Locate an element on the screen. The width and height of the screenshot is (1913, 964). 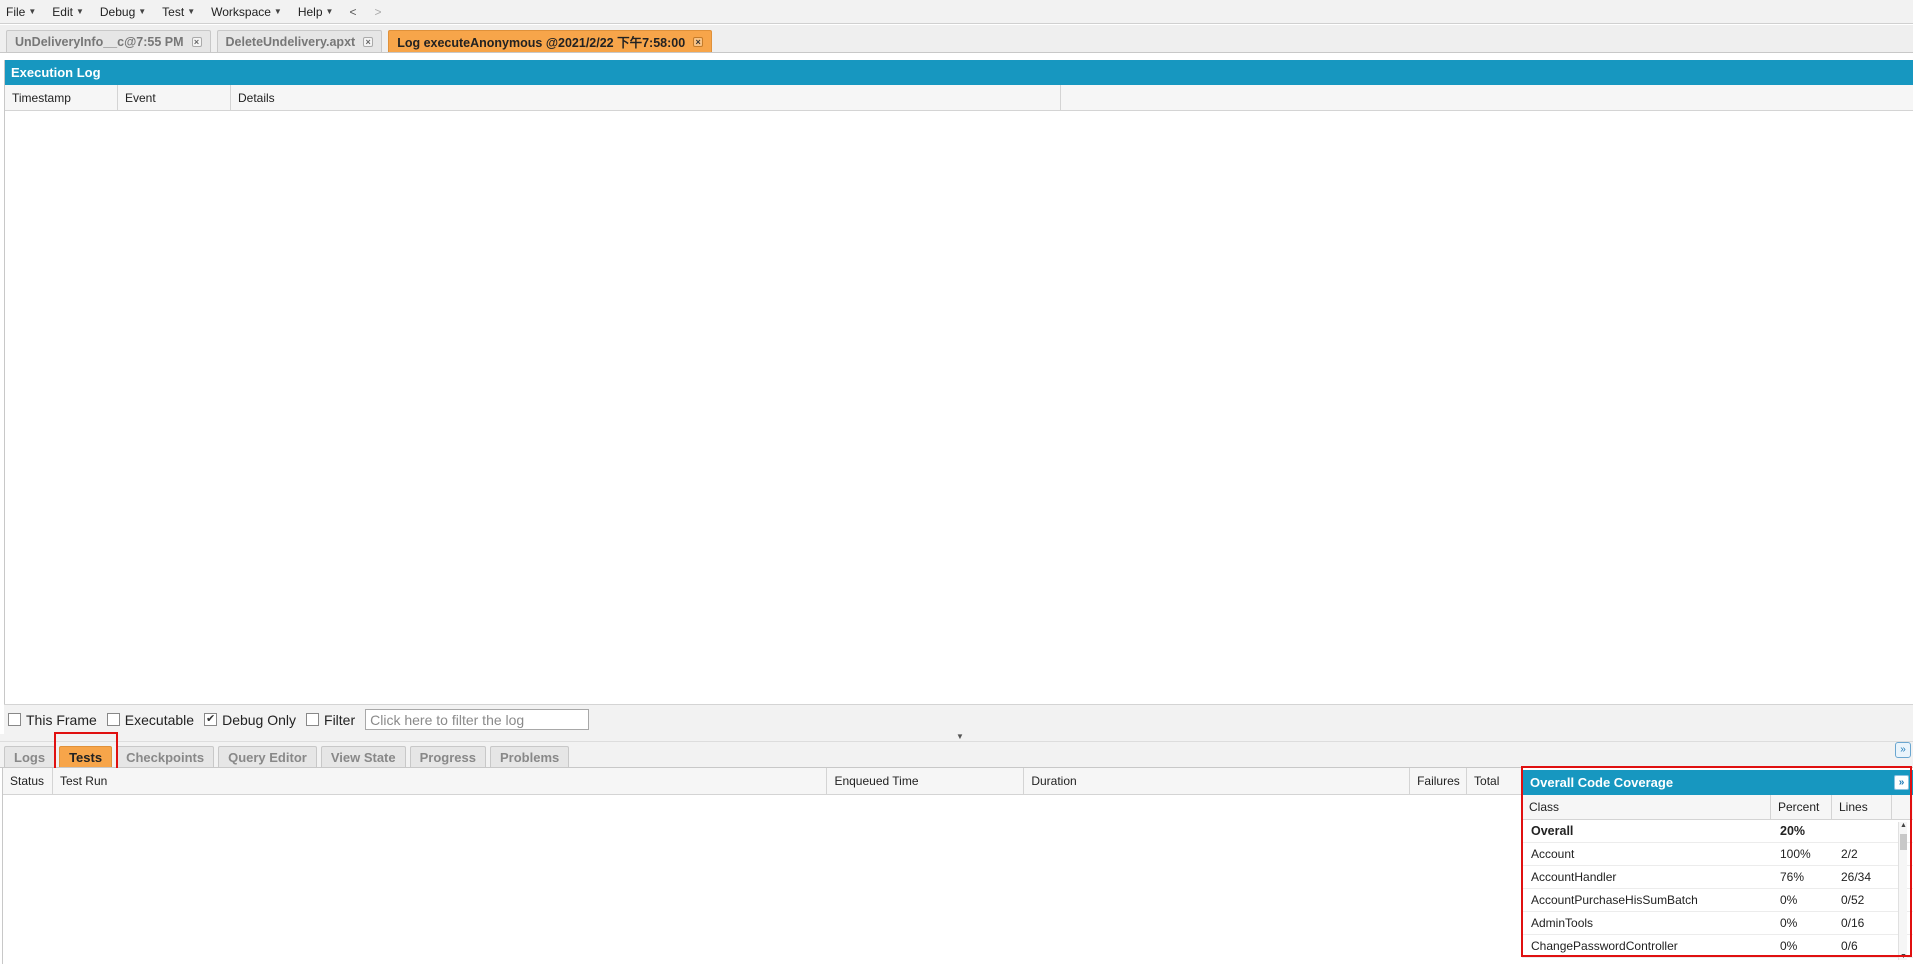
tab-checkpoints: Checkpoints is located at coordinates (165, 756).